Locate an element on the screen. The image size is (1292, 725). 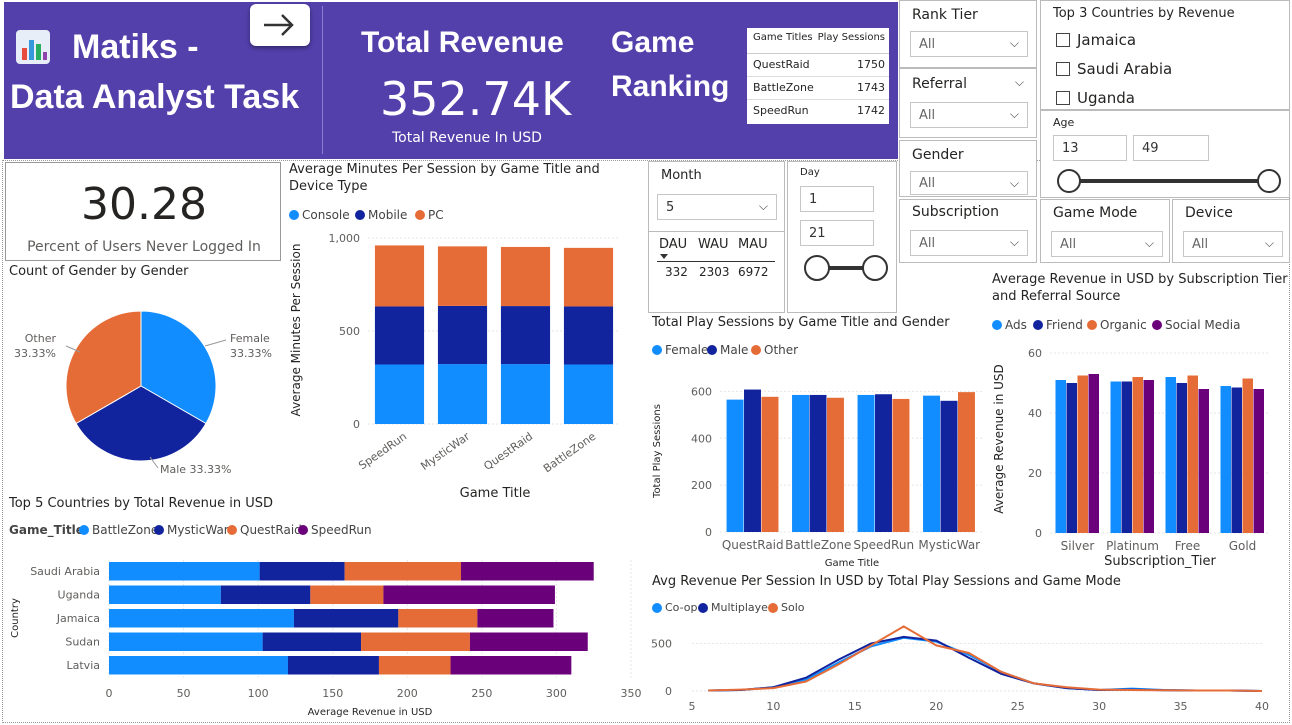
kpi-card: 30.28 Percent of Users Never Logged In is located at coordinates (143, 211).